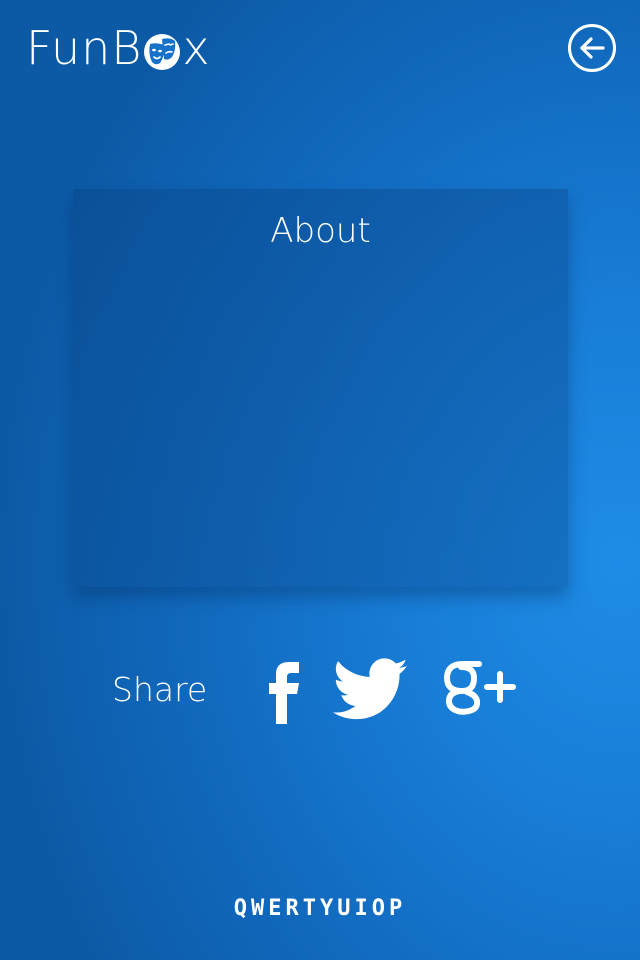  I want to click on footer-brand: QWERTYUIOP, so click(320, 908).